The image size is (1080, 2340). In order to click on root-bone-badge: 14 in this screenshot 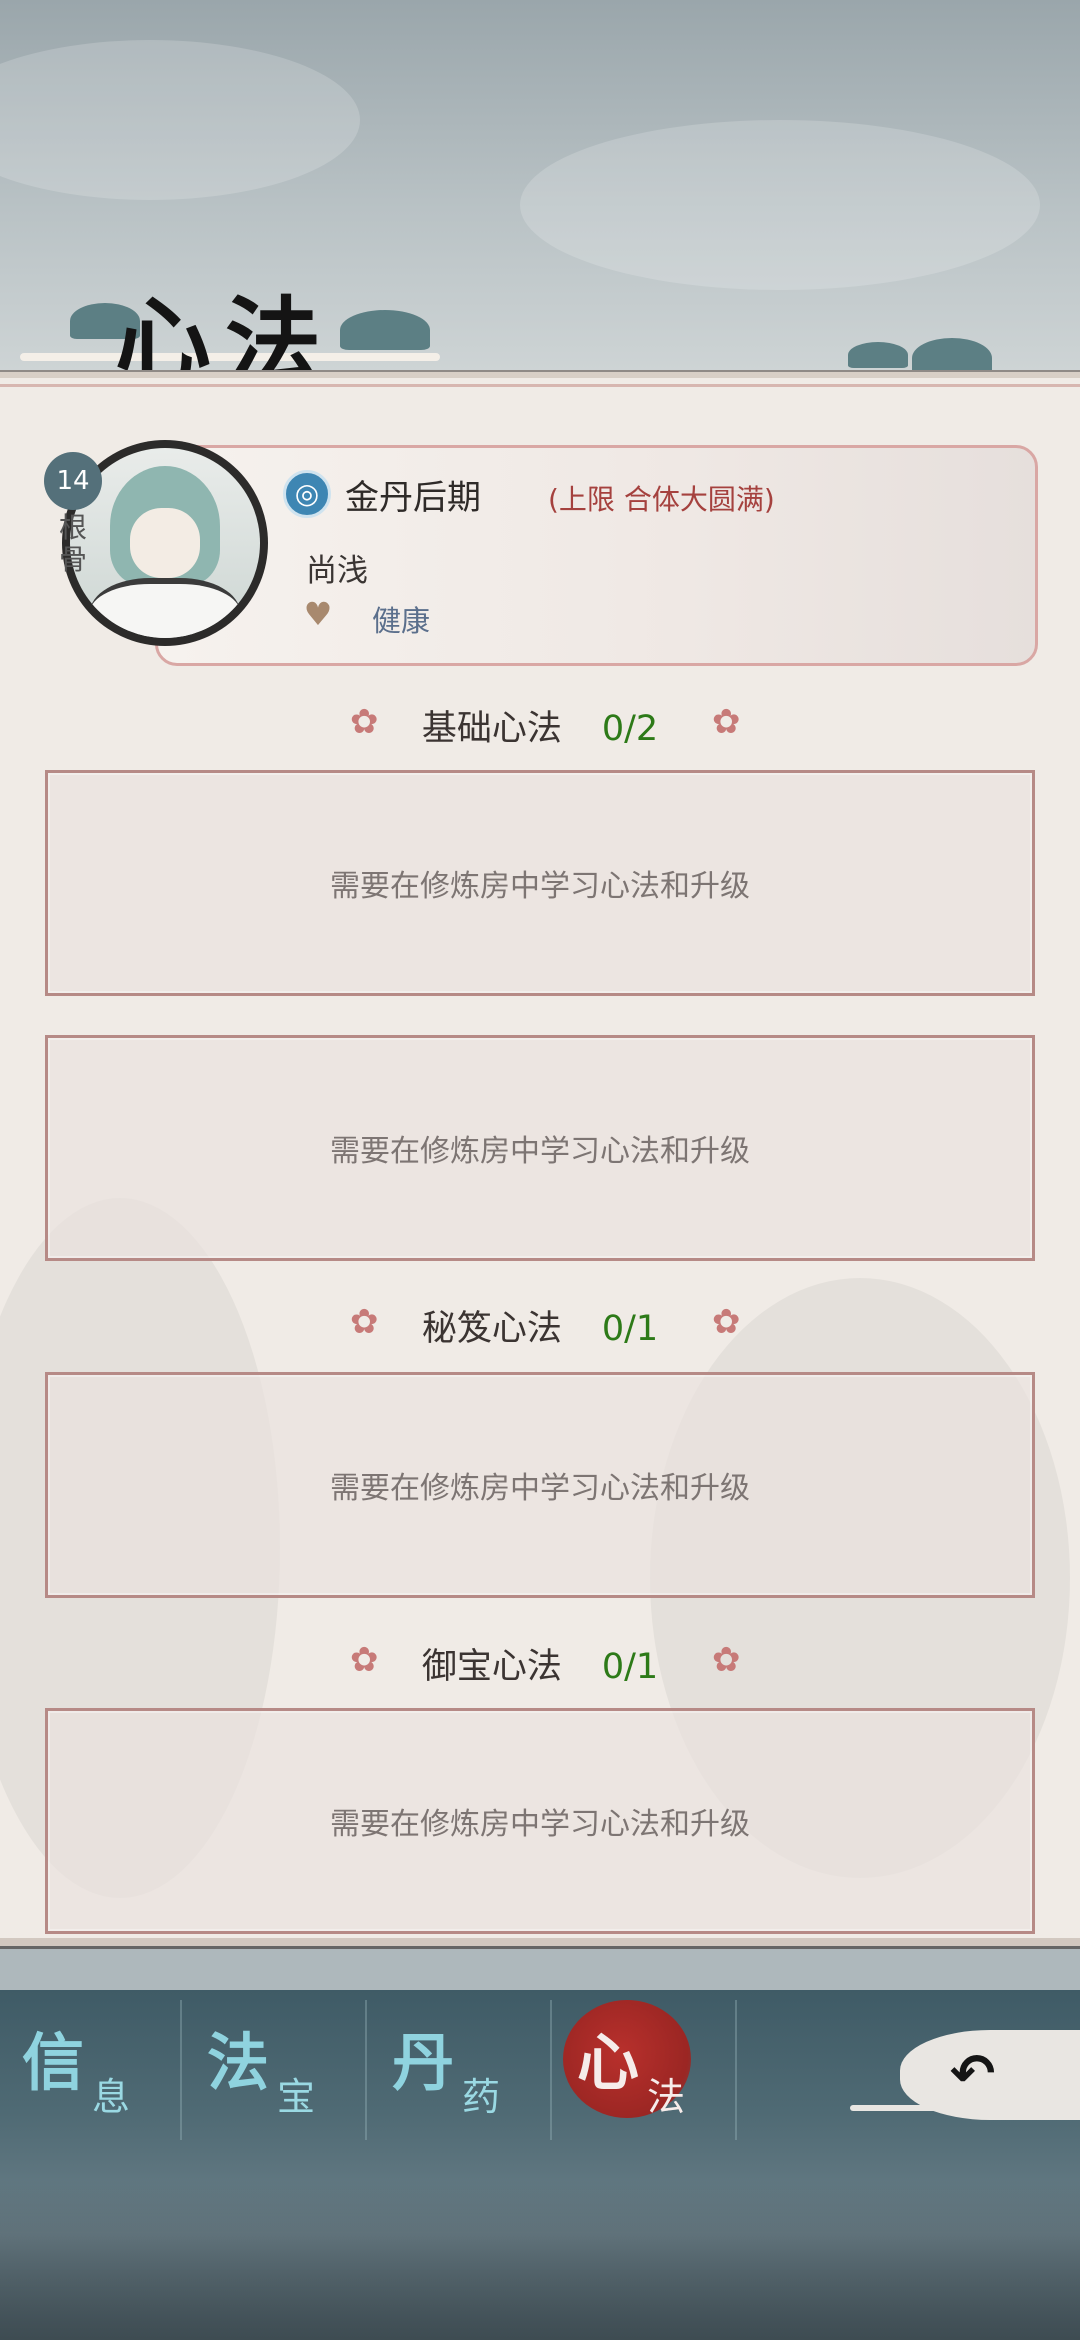, I will do `click(73, 481)`.